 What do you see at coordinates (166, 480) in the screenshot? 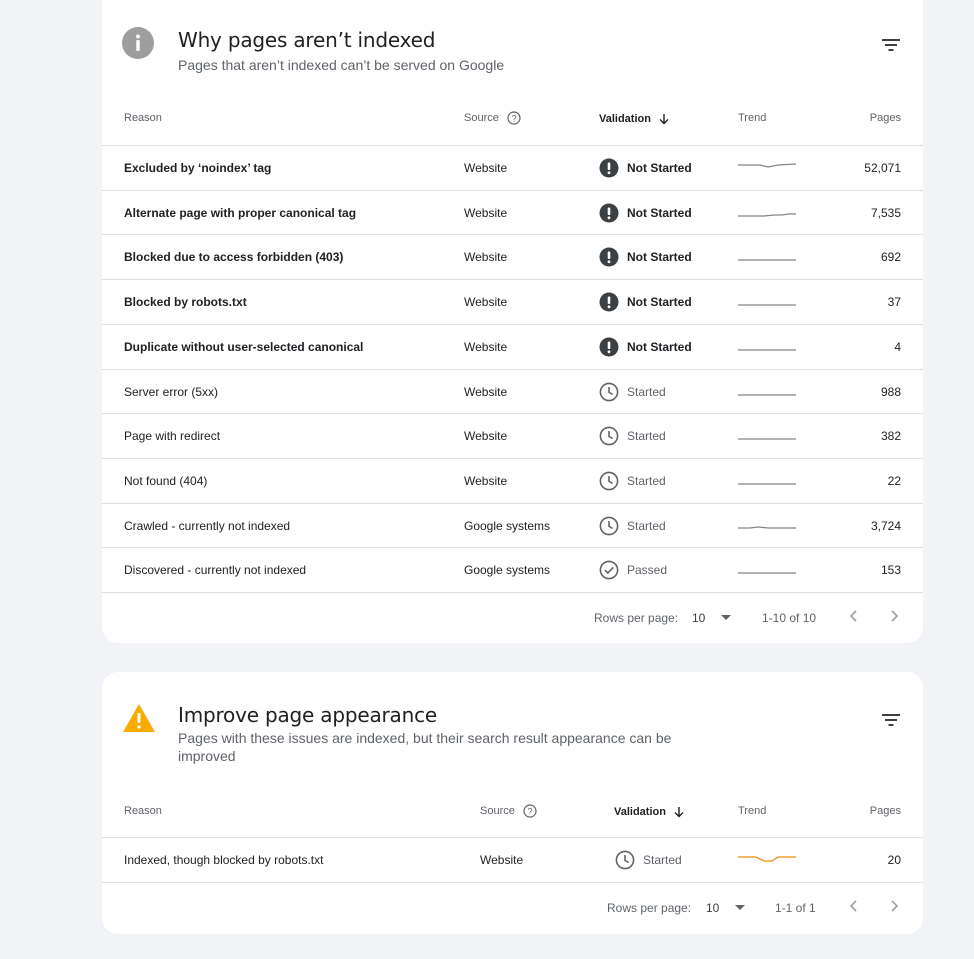
I see `row-reason: Not found (404)` at bounding box center [166, 480].